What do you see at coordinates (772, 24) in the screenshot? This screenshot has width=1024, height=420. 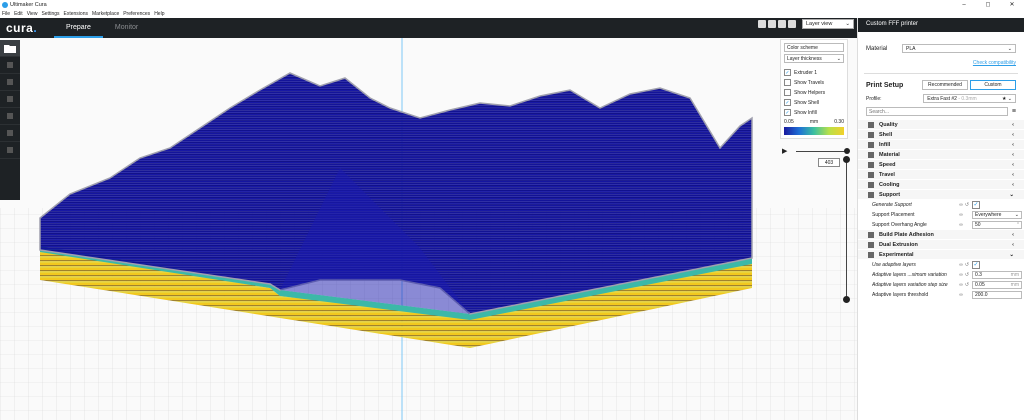 I see `view-front-icon` at bounding box center [772, 24].